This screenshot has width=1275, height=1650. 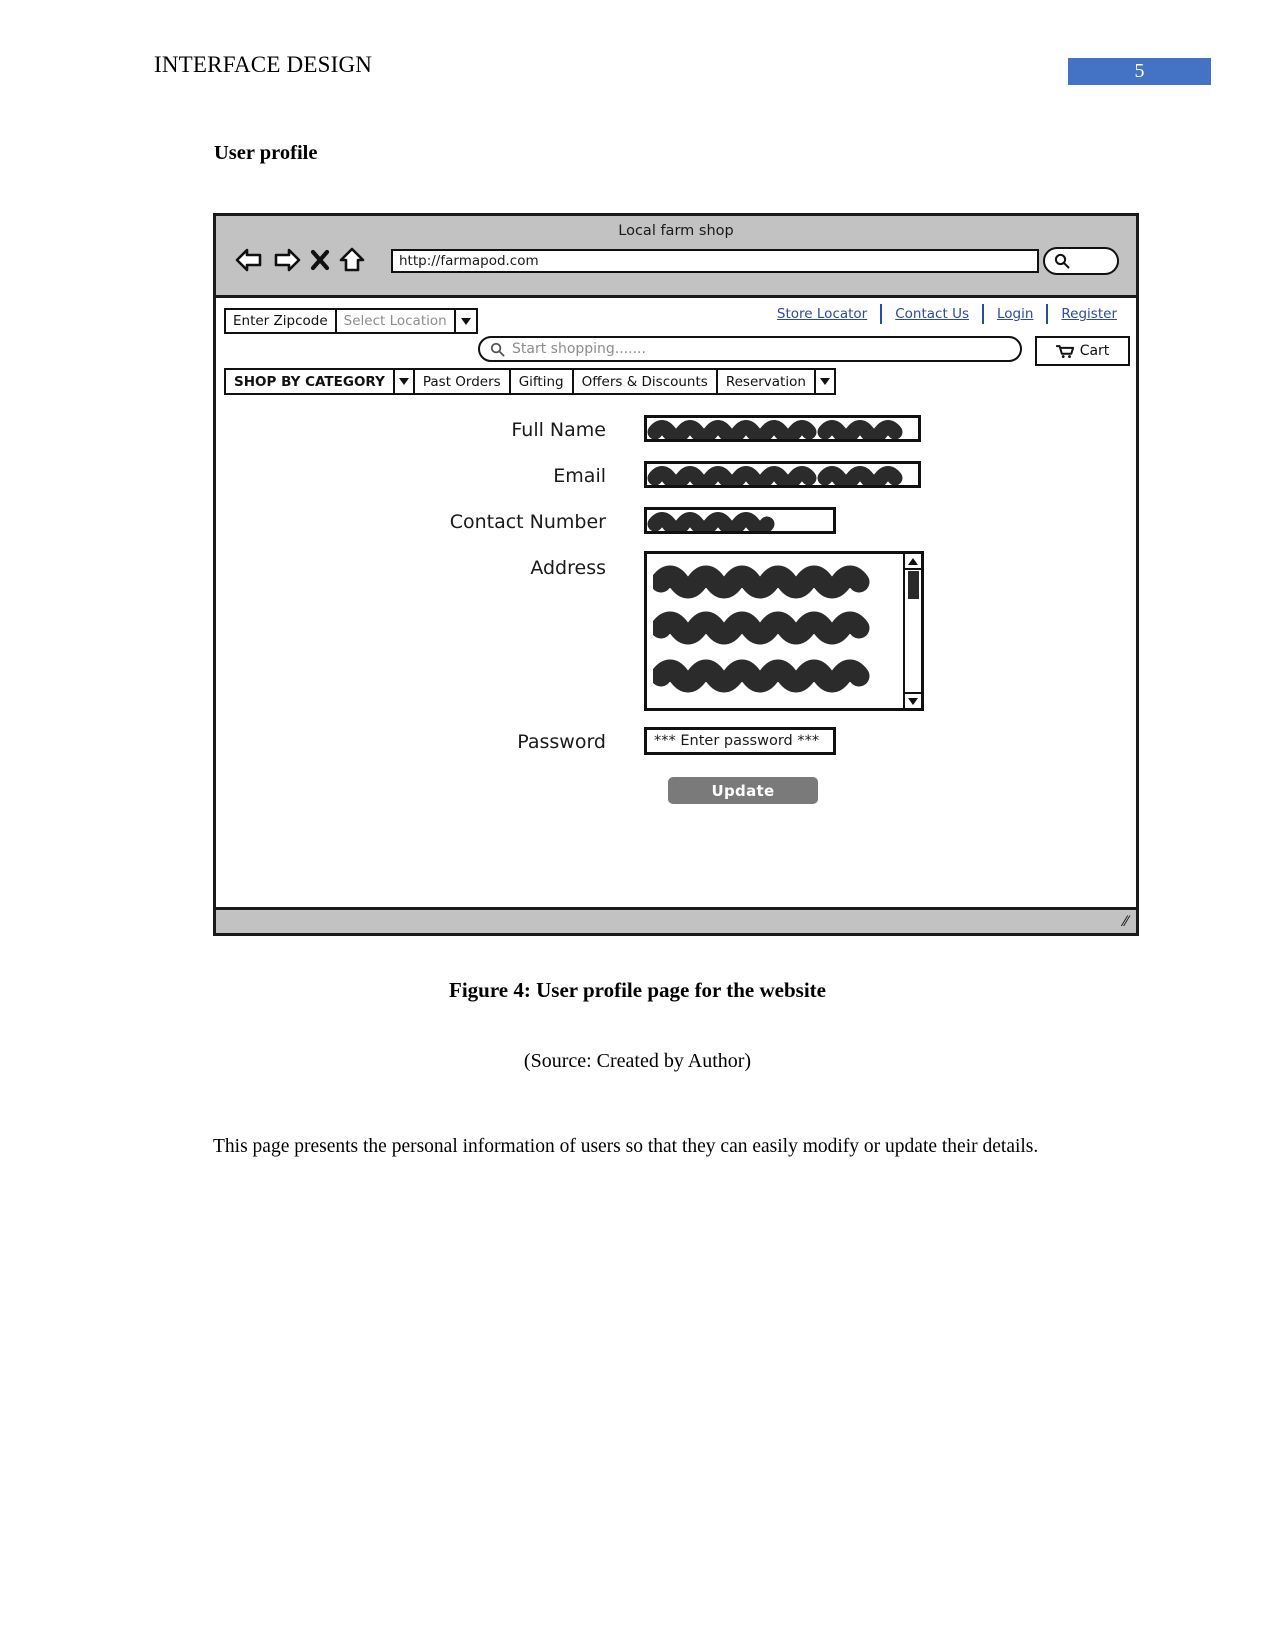 I want to click on link-contact-us: Contact Us, so click(x=932, y=314).